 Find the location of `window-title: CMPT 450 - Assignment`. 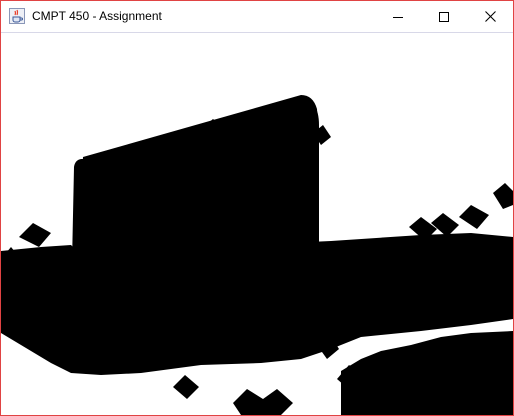

window-title: CMPT 450 - Assignment is located at coordinates (97, 16).